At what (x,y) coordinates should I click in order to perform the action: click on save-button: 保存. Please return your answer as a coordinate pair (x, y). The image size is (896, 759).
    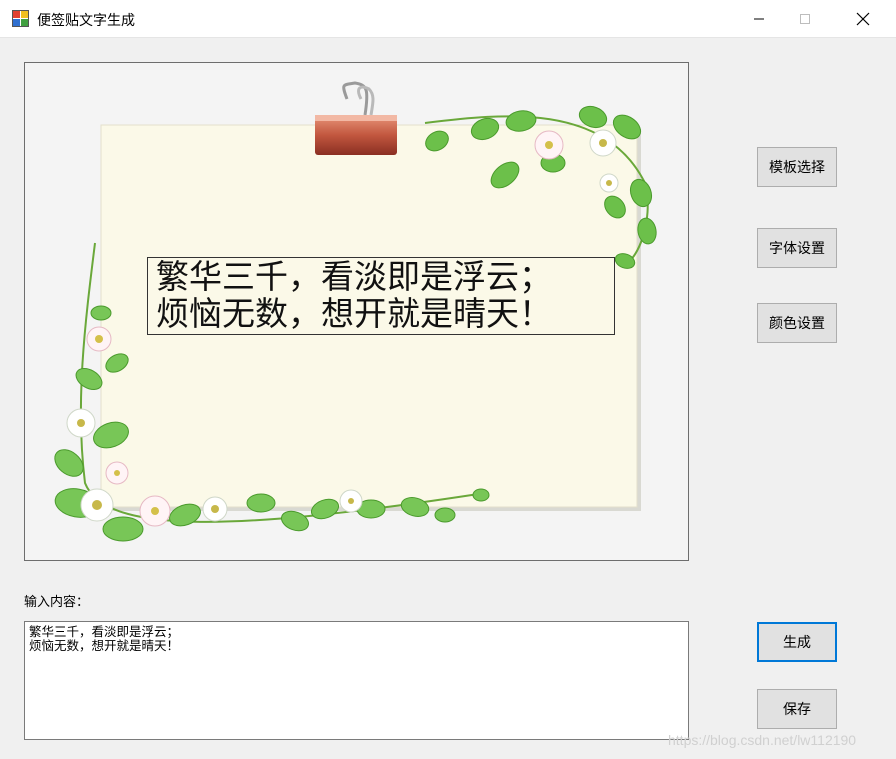
    Looking at the image, I should click on (797, 709).